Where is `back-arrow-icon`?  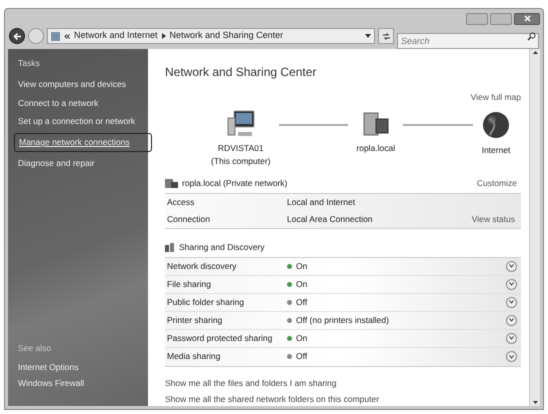 back-arrow-icon is located at coordinates (17, 36).